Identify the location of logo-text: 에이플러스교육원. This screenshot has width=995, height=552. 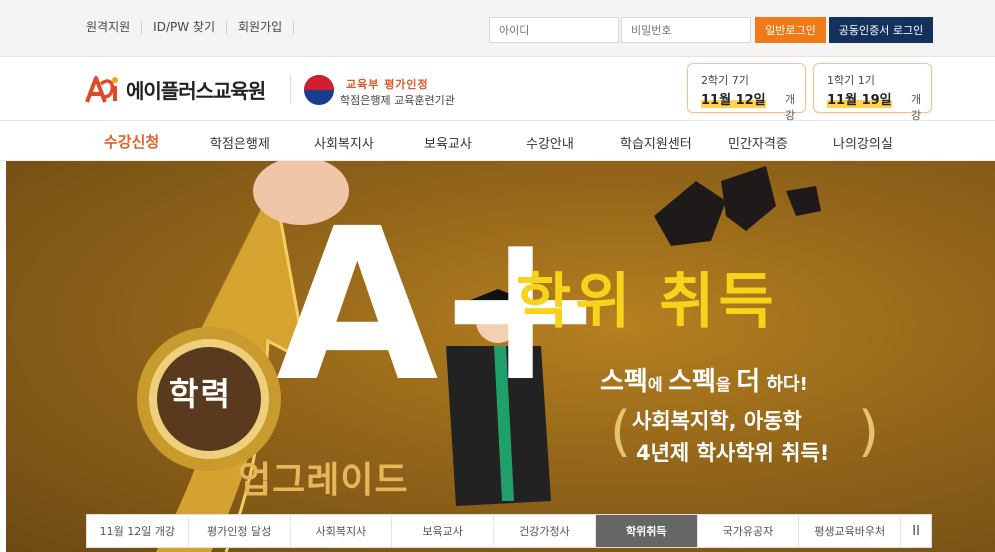
(196, 90).